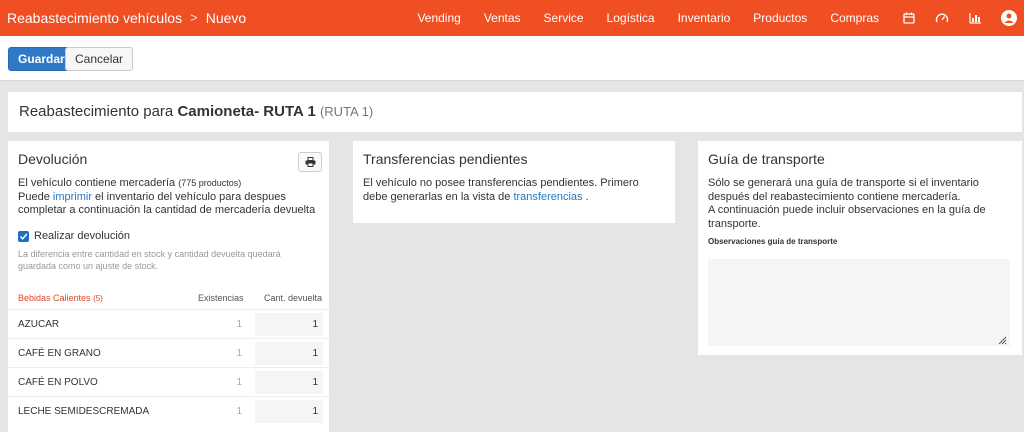 Image resolution: width=1024 pixels, height=432 pixels. I want to click on observations-label: Observaciones guía de transporte, so click(773, 241).